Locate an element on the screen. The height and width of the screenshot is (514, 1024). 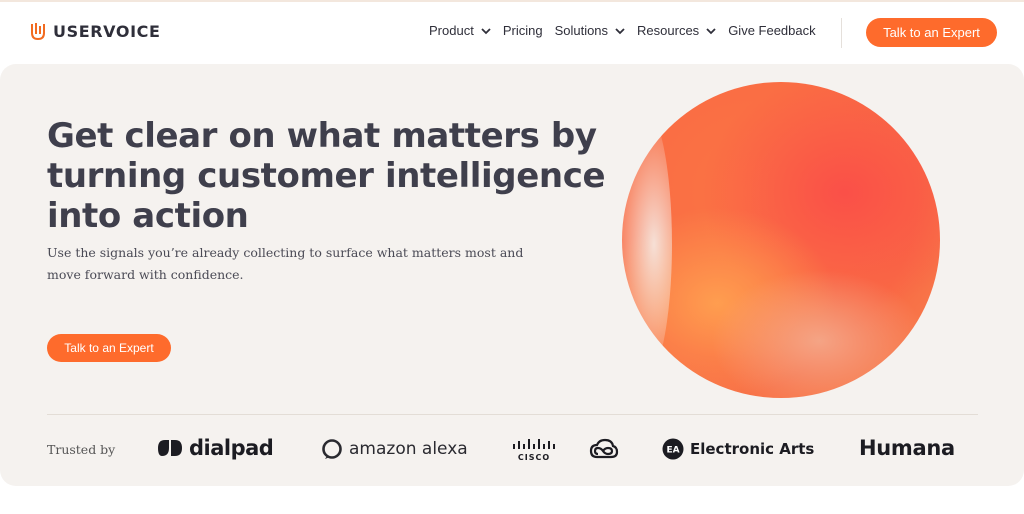
humana-name: Humana is located at coordinates (907, 448).